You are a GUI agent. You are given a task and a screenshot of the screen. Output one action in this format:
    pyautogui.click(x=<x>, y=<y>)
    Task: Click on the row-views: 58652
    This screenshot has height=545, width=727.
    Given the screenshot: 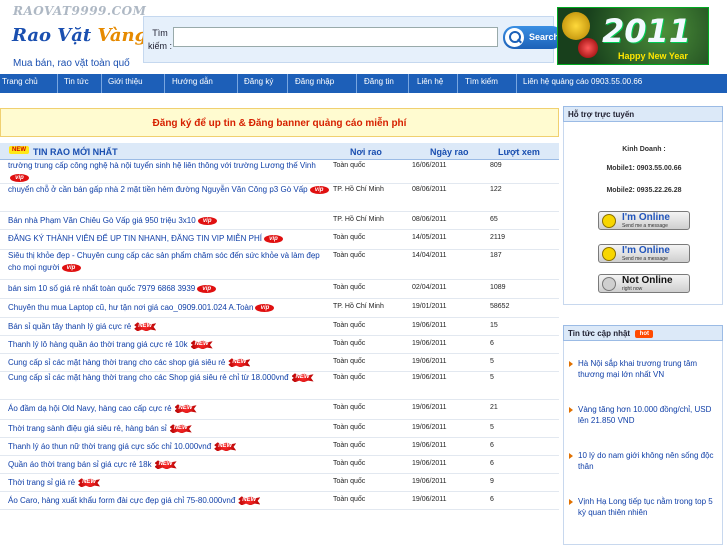 What is the action you would take?
    pyautogui.click(x=500, y=306)
    